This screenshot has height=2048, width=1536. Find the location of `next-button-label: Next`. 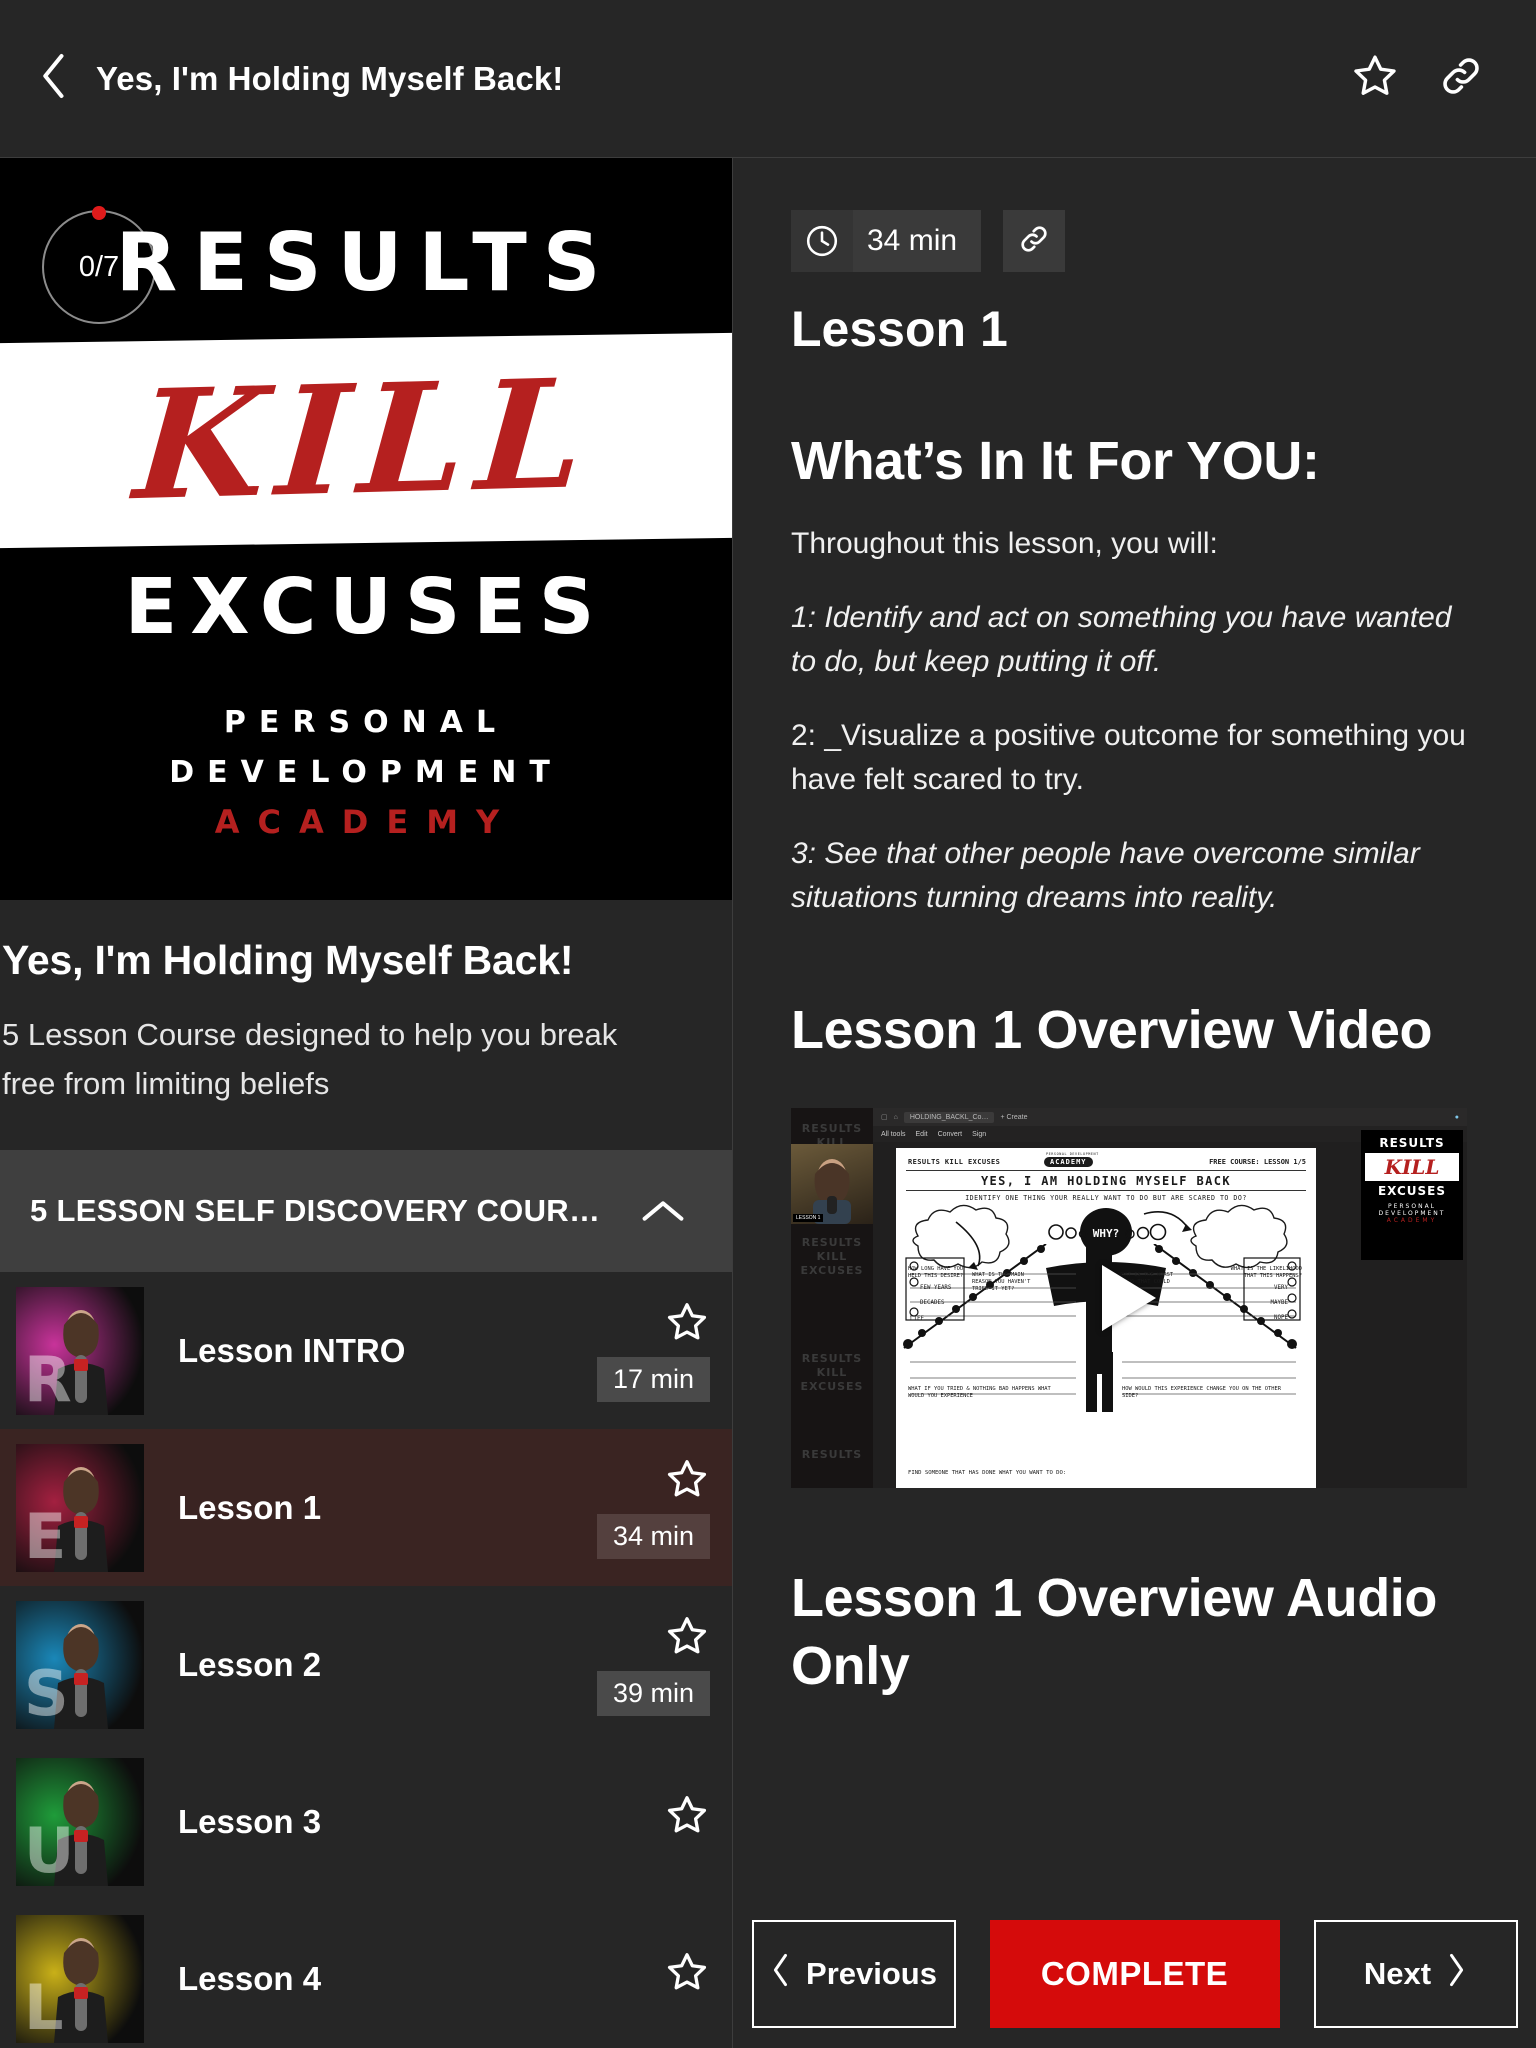

next-button-label: Next is located at coordinates (1397, 1973).